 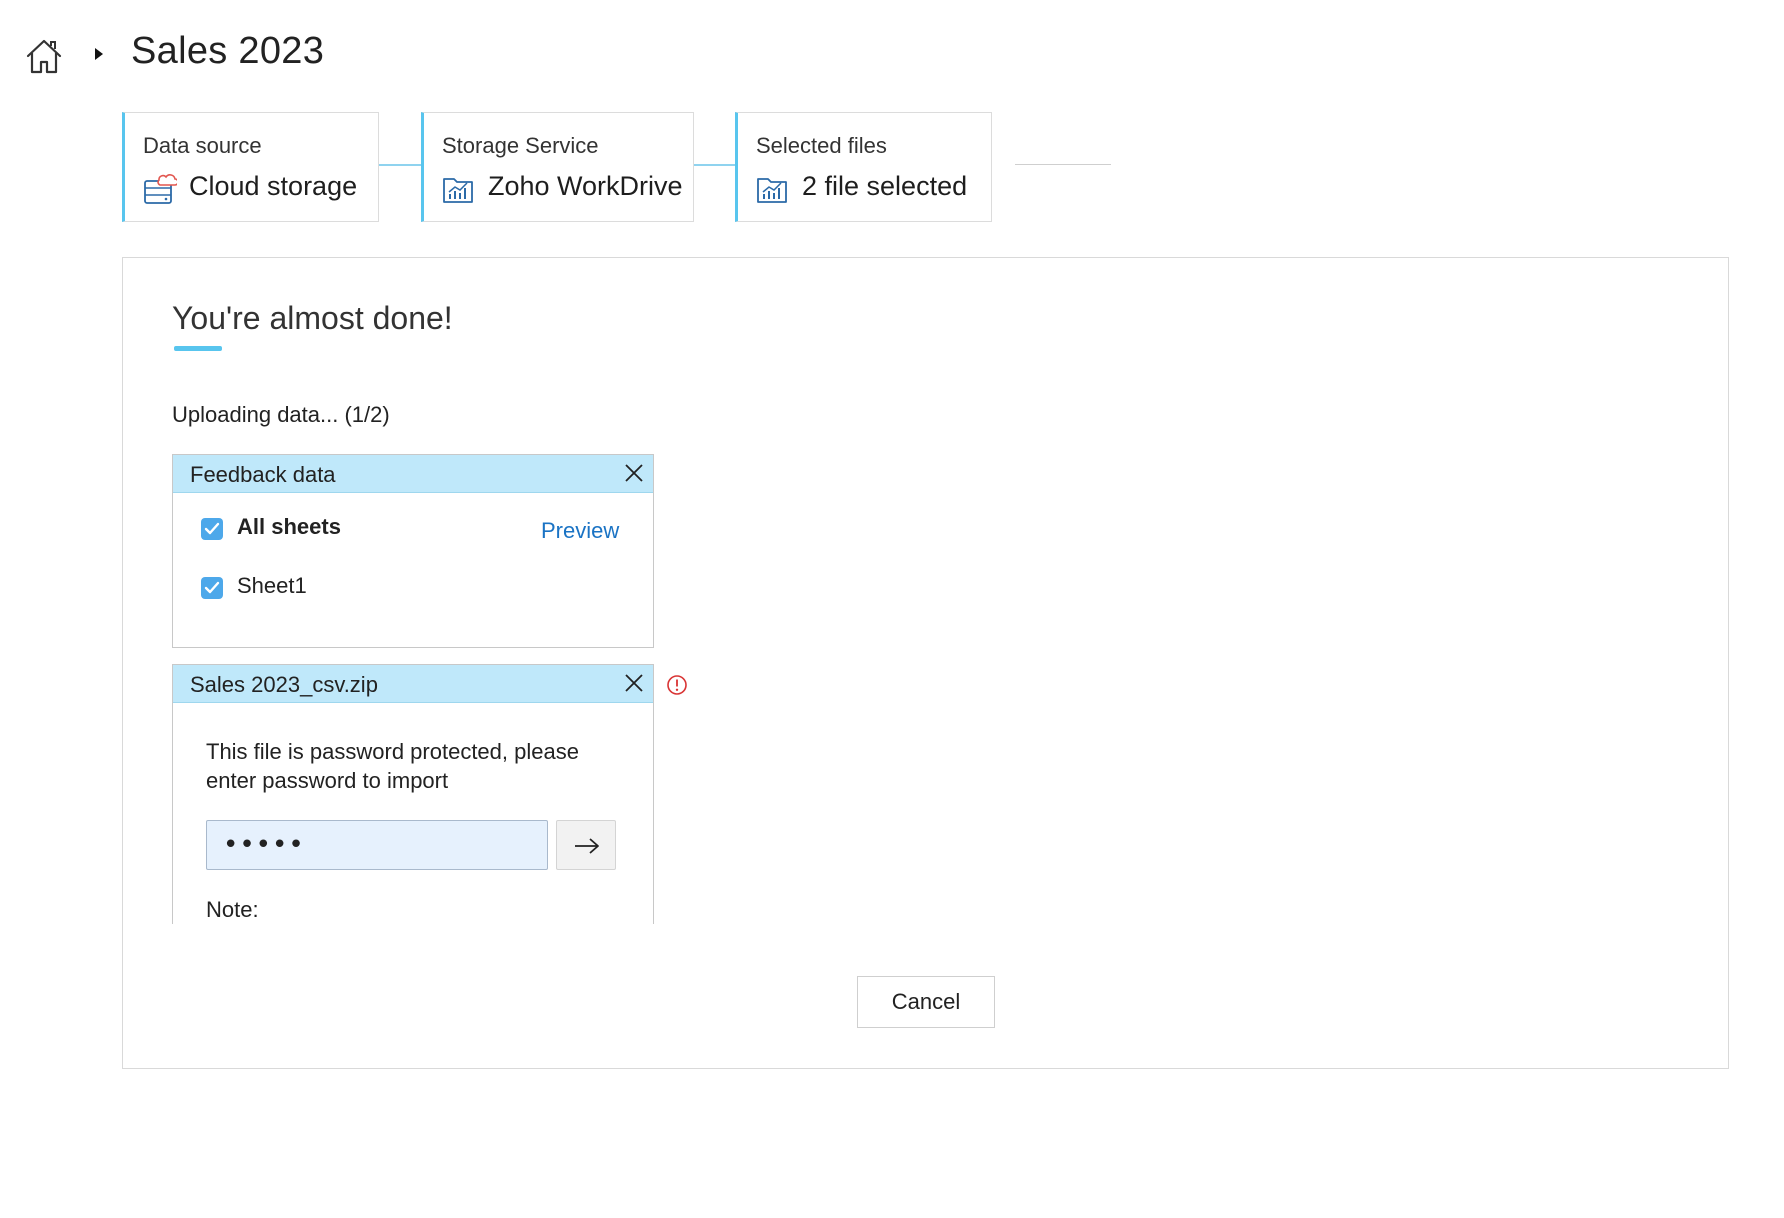 I want to click on file-name: Sales 2023_csv.zip, so click(x=284, y=684).